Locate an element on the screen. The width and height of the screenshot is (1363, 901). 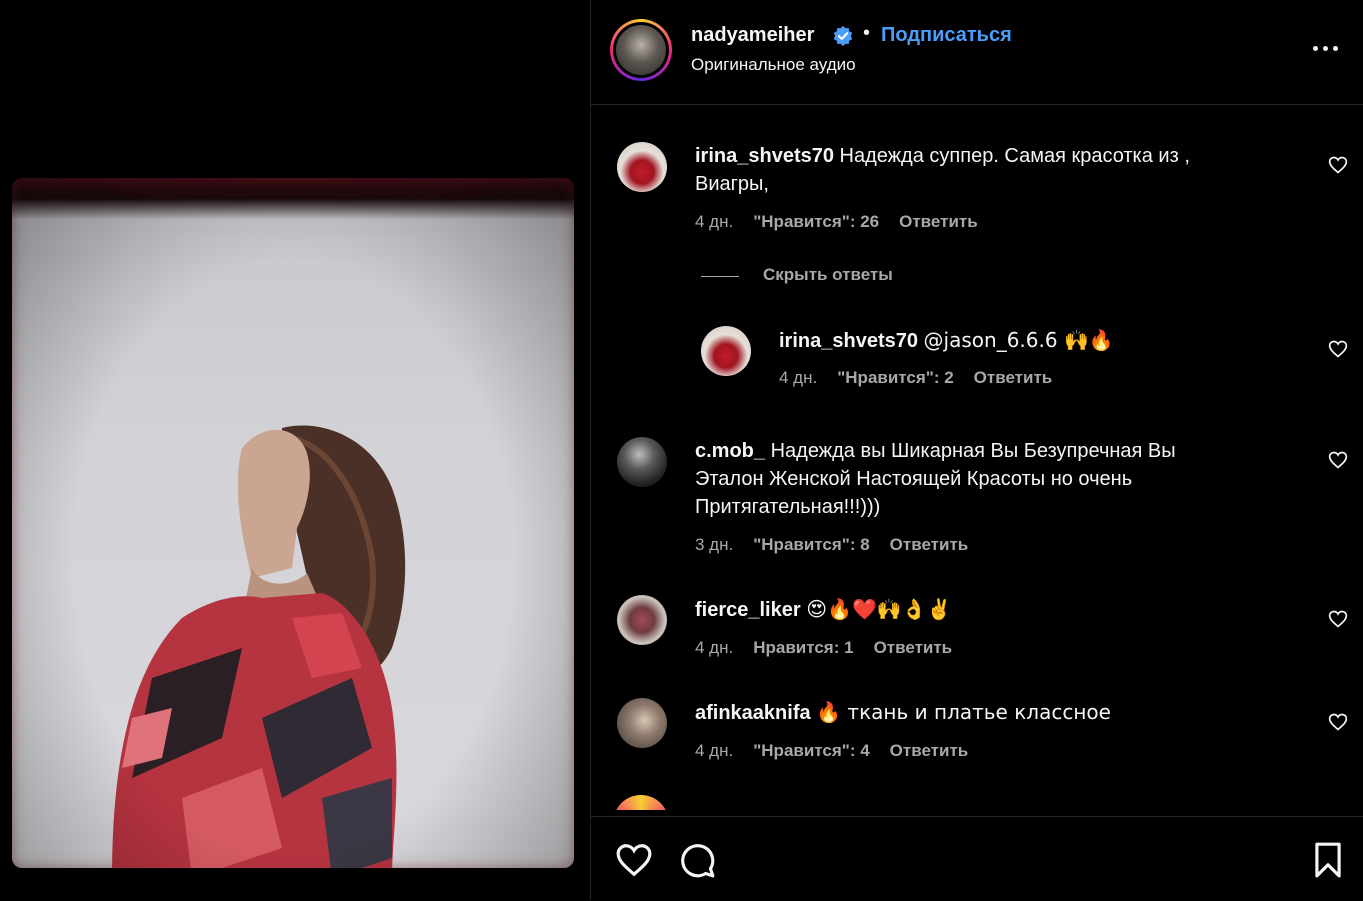
comment-body-continued: Притягательная!!!))) is located at coordinates (788, 507).